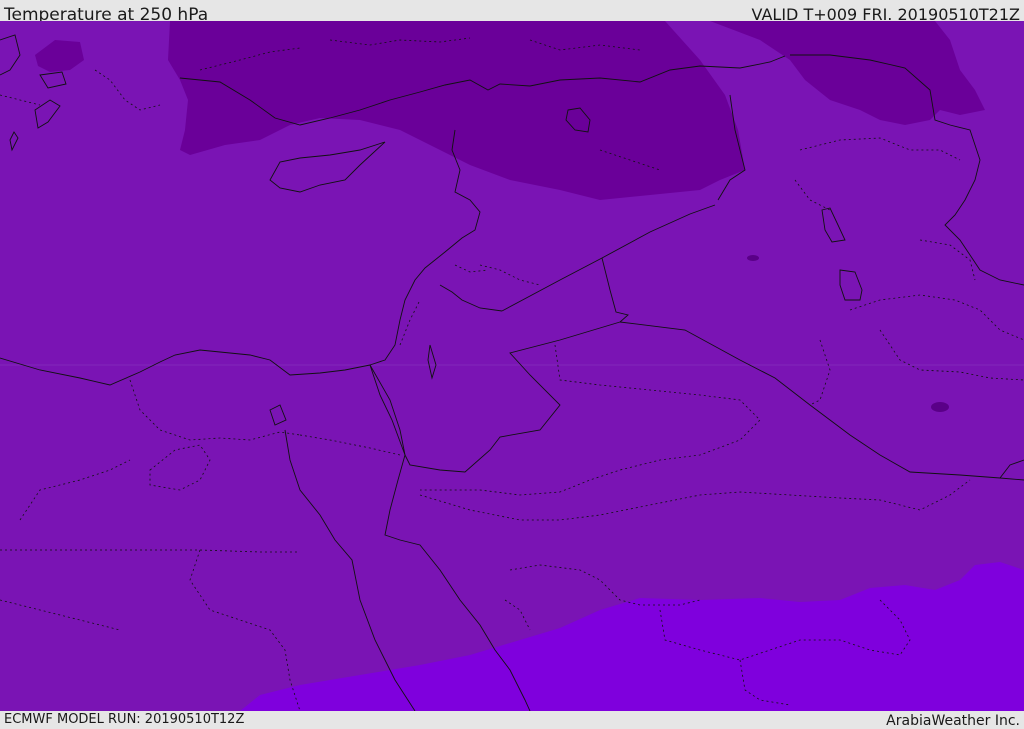 This screenshot has width=1024, height=729. I want to click on credit-label: ArabiaWeather Inc., so click(953, 721).